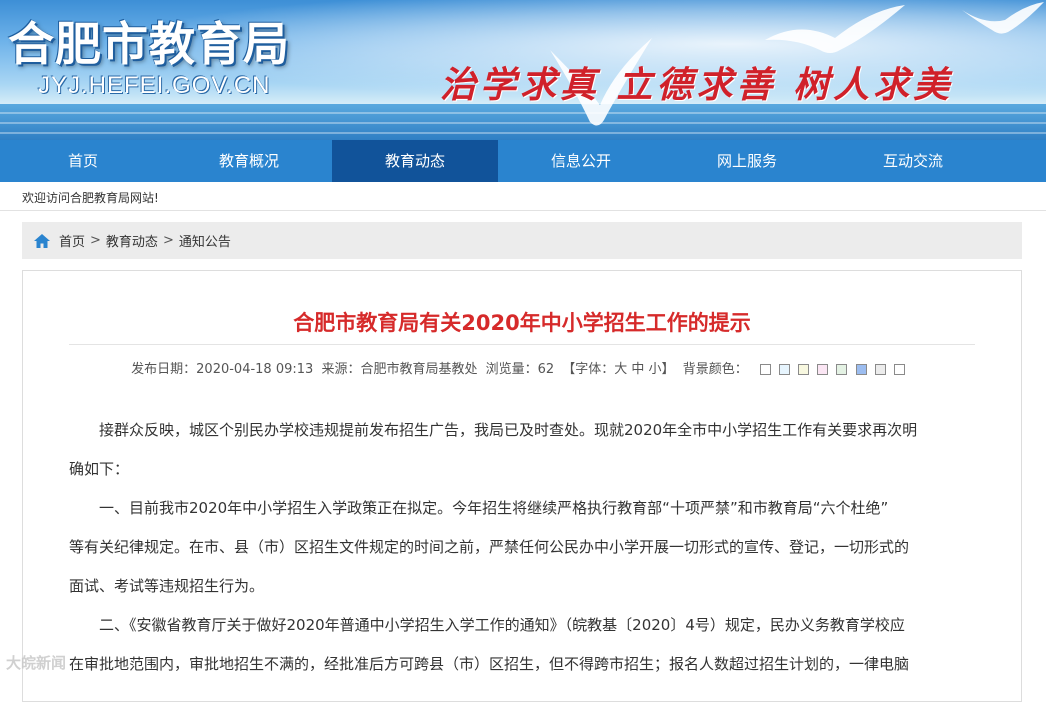  Describe the element at coordinates (399, 369) in the screenshot. I see `article-source: 来源：合肥市教育局基教处` at that location.